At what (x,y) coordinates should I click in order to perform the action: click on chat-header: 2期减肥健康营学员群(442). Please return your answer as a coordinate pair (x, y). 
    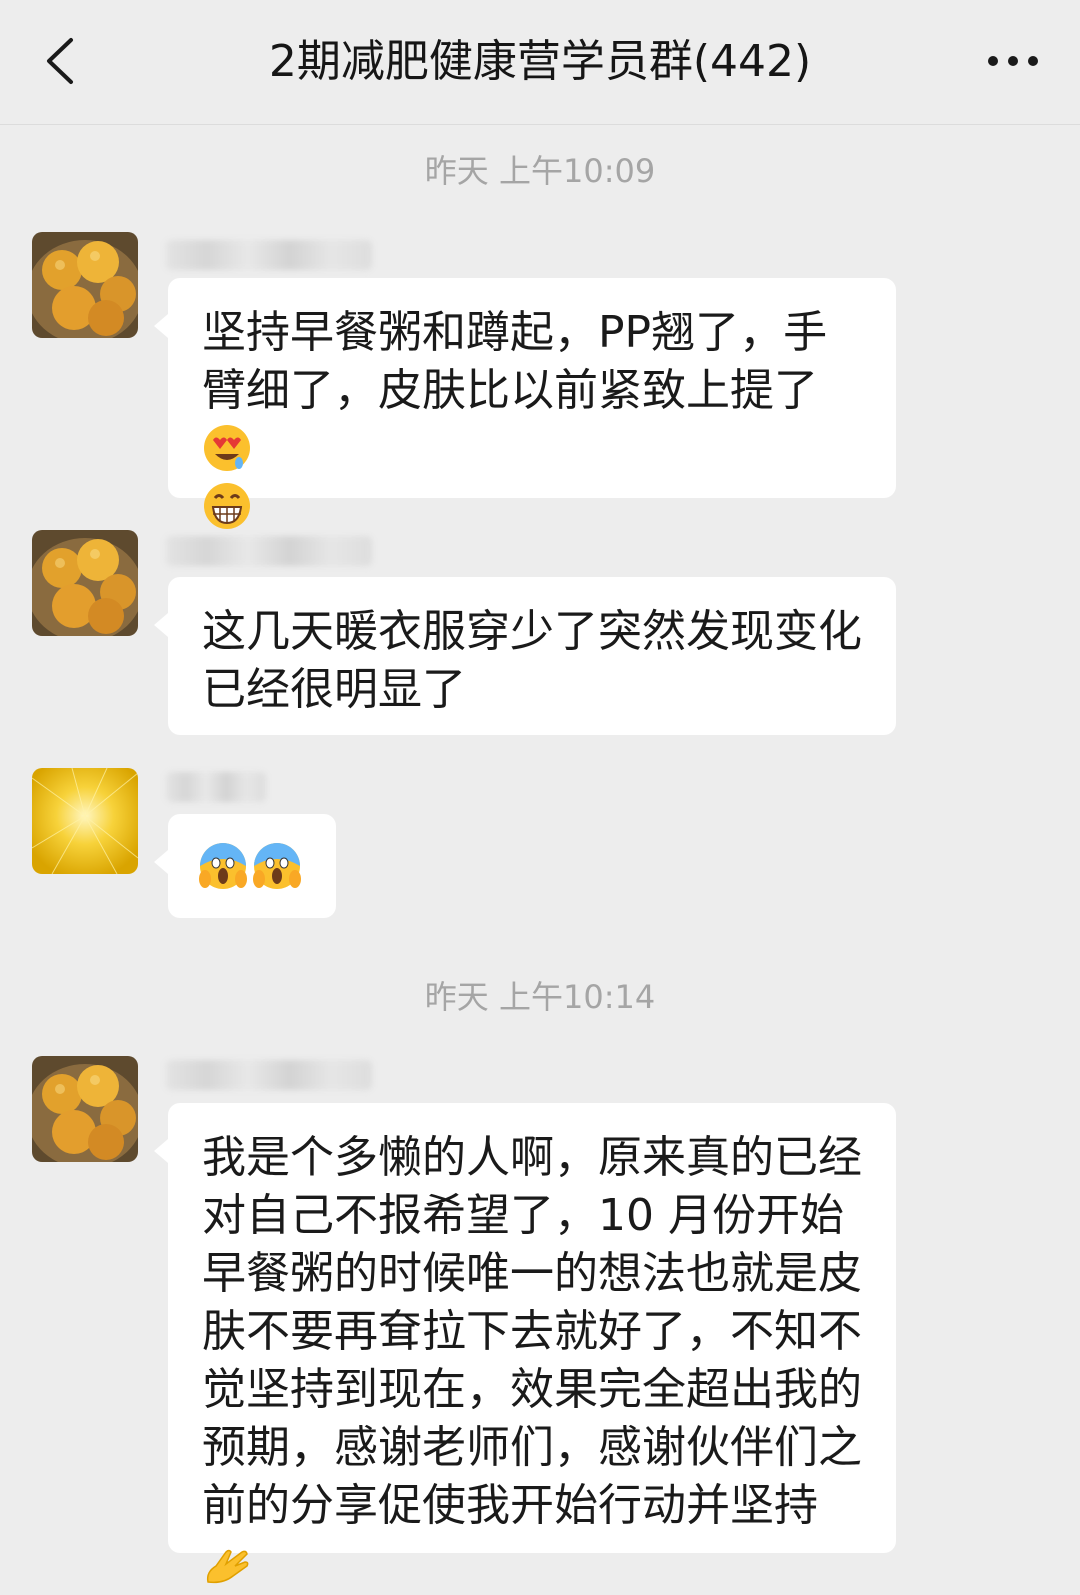
    Looking at the image, I should click on (540, 62).